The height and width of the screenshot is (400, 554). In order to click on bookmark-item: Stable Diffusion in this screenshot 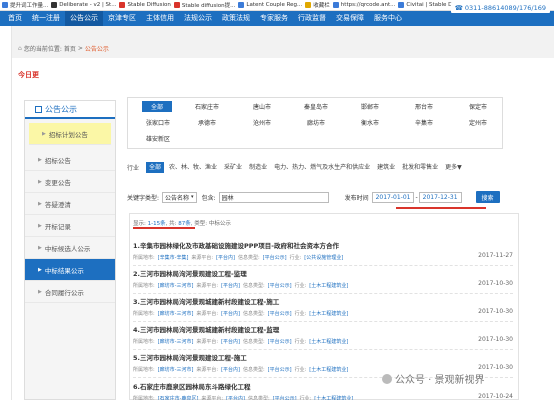, I will do `click(145, 5)`.